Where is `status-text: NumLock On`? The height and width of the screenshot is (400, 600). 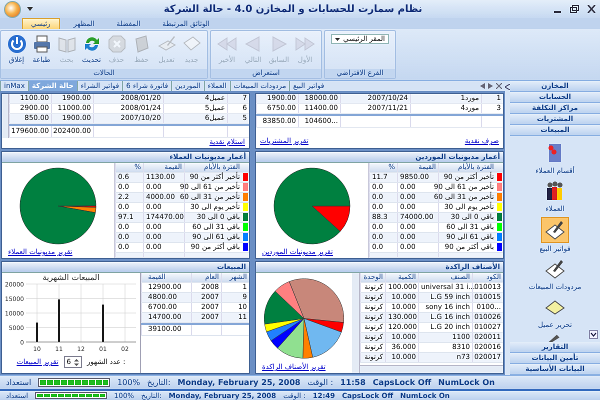
status-text: NumLock On is located at coordinates (466, 382).